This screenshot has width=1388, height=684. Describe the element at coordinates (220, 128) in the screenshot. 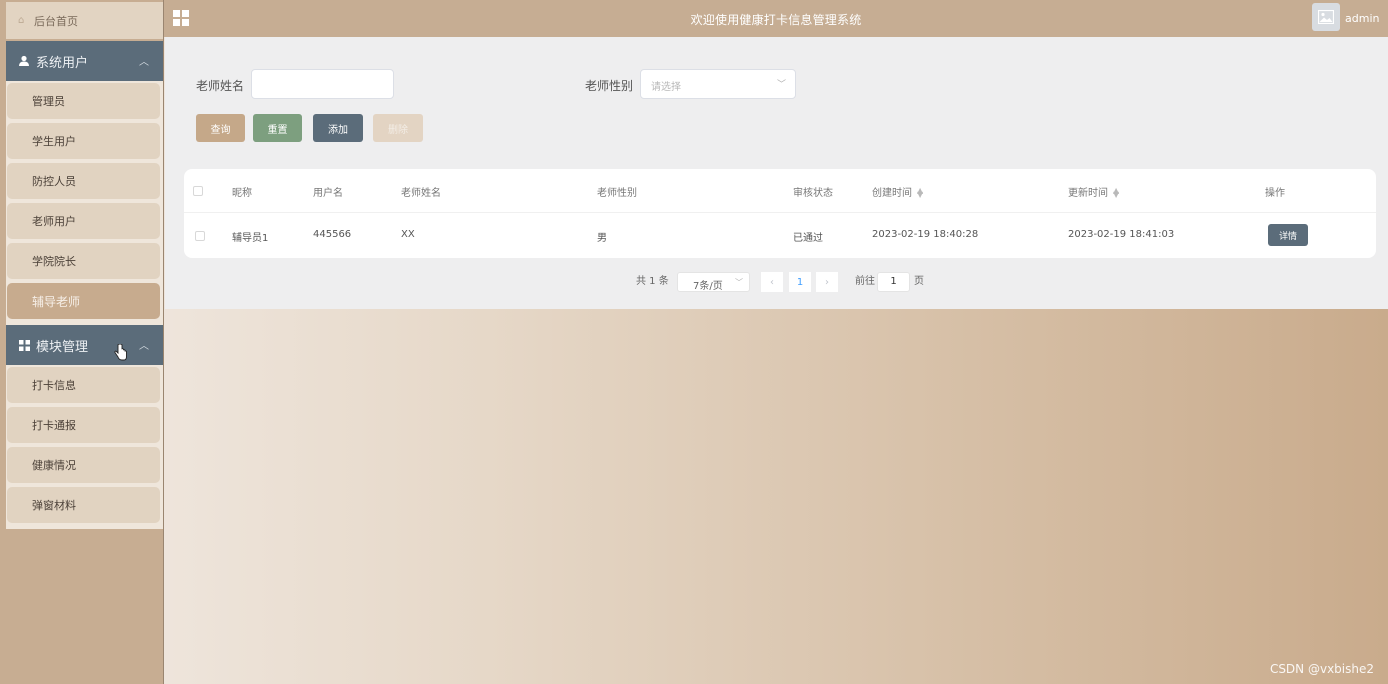

I see `query-button: 查询` at that location.